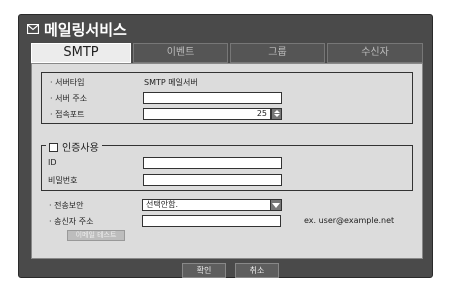 The image size is (449, 295). I want to click on stepper-down-icon, so click(277, 115).